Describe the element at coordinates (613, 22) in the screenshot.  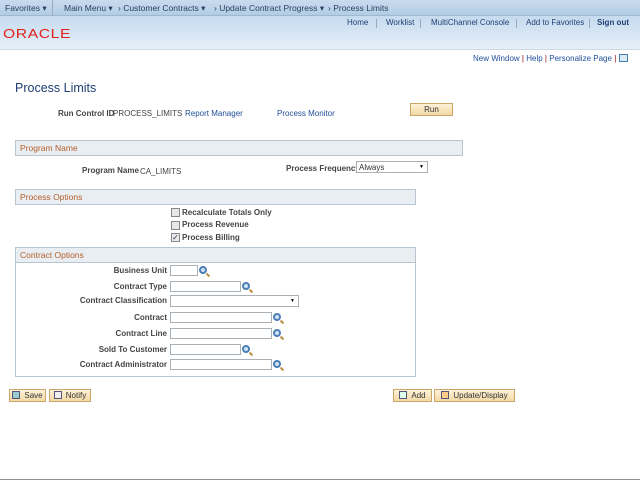
I see `sign-out-link: Sign out` at that location.